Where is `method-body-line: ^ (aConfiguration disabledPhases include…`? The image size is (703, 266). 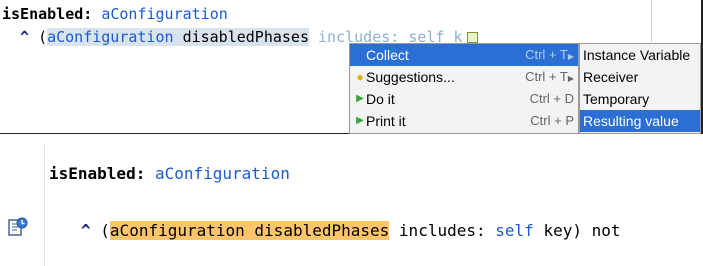
method-body-line: ^ (aConfiguration disabledPhases include… is located at coordinates (351, 231).